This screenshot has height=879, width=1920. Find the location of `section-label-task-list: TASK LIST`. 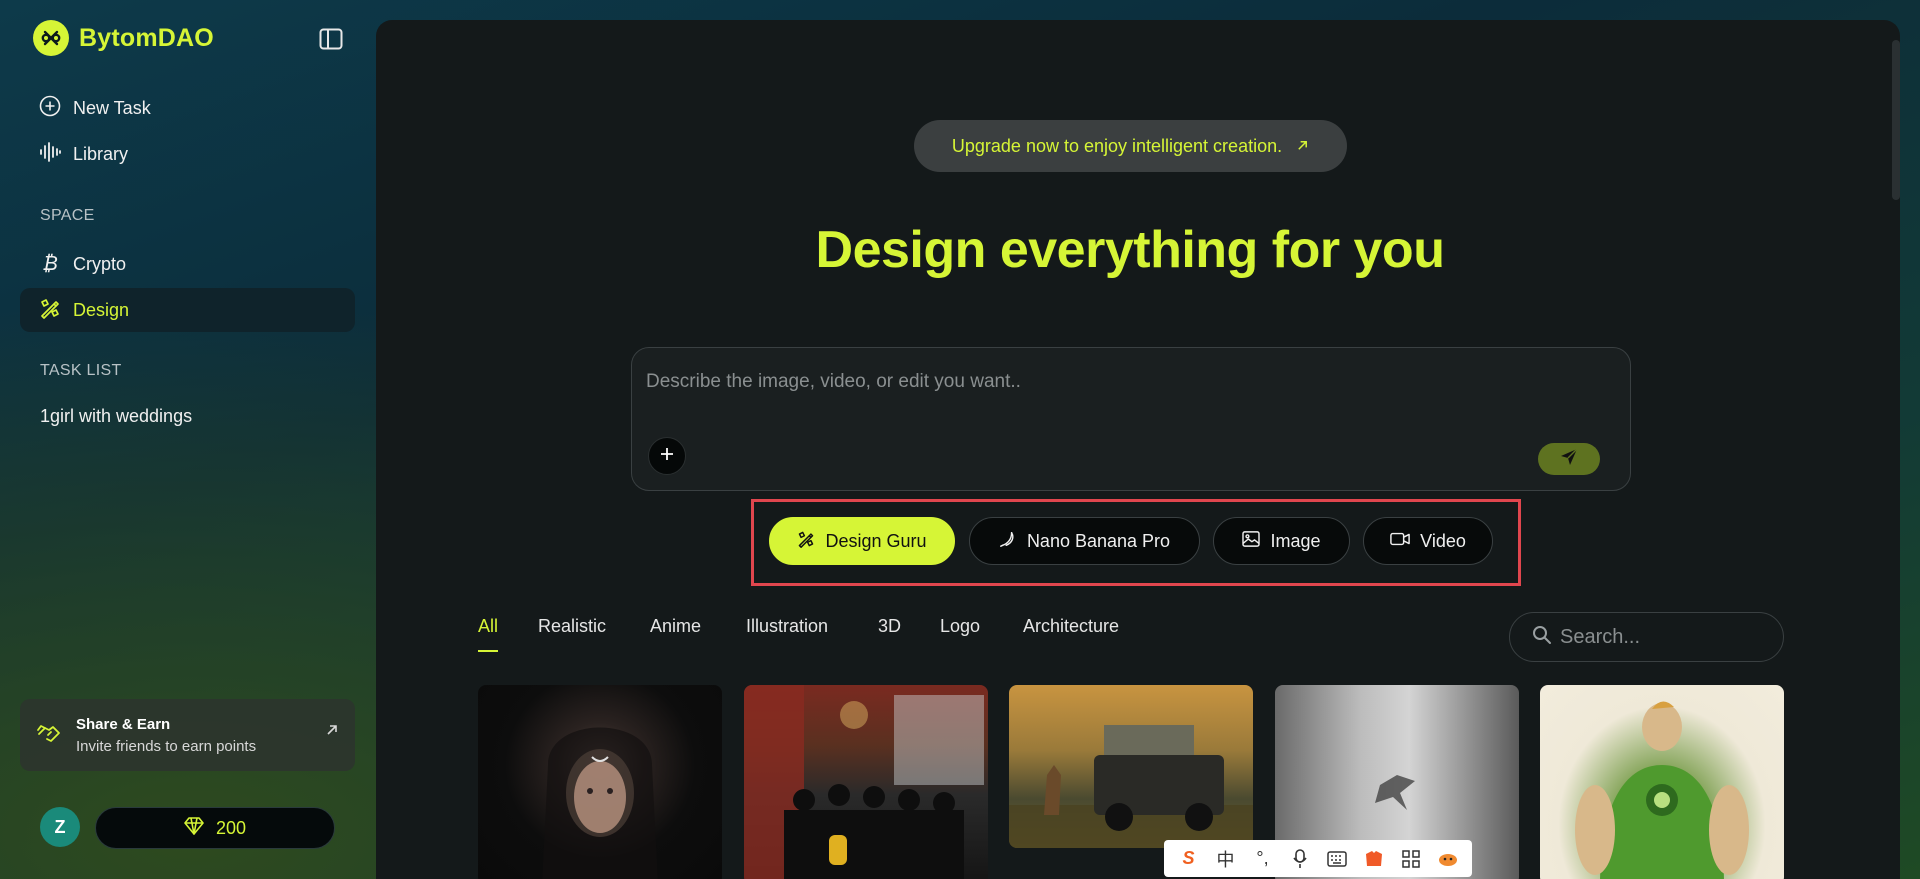

section-label-task-list: TASK LIST is located at coordinates (81, 370).